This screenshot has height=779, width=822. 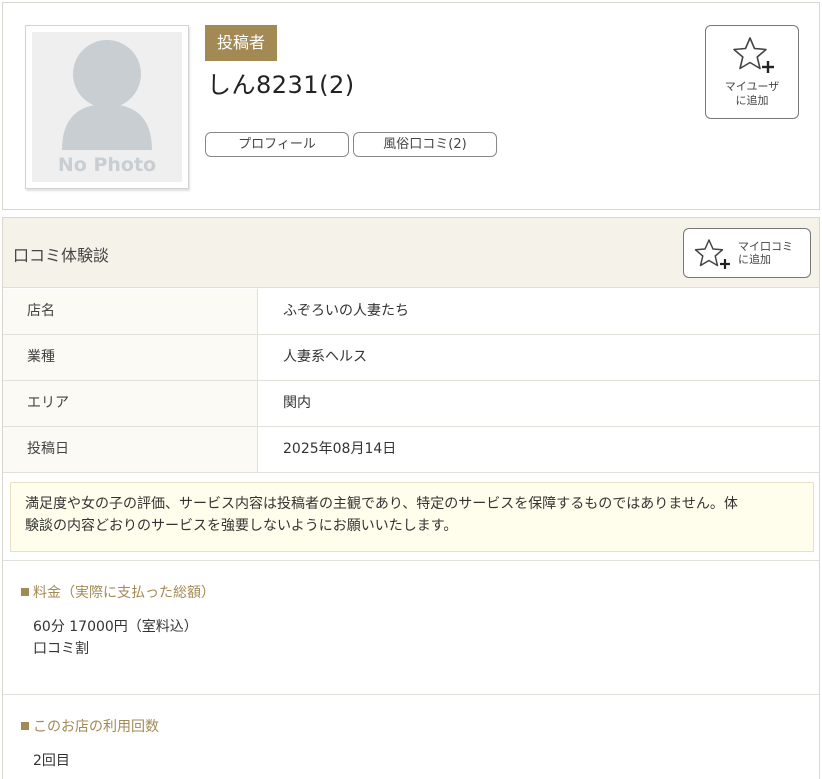 What do you see at coordinates (325, 357) in the screenshot?
I see `category-value: 人妻系ヘルス` at bounding box center [325, 357].